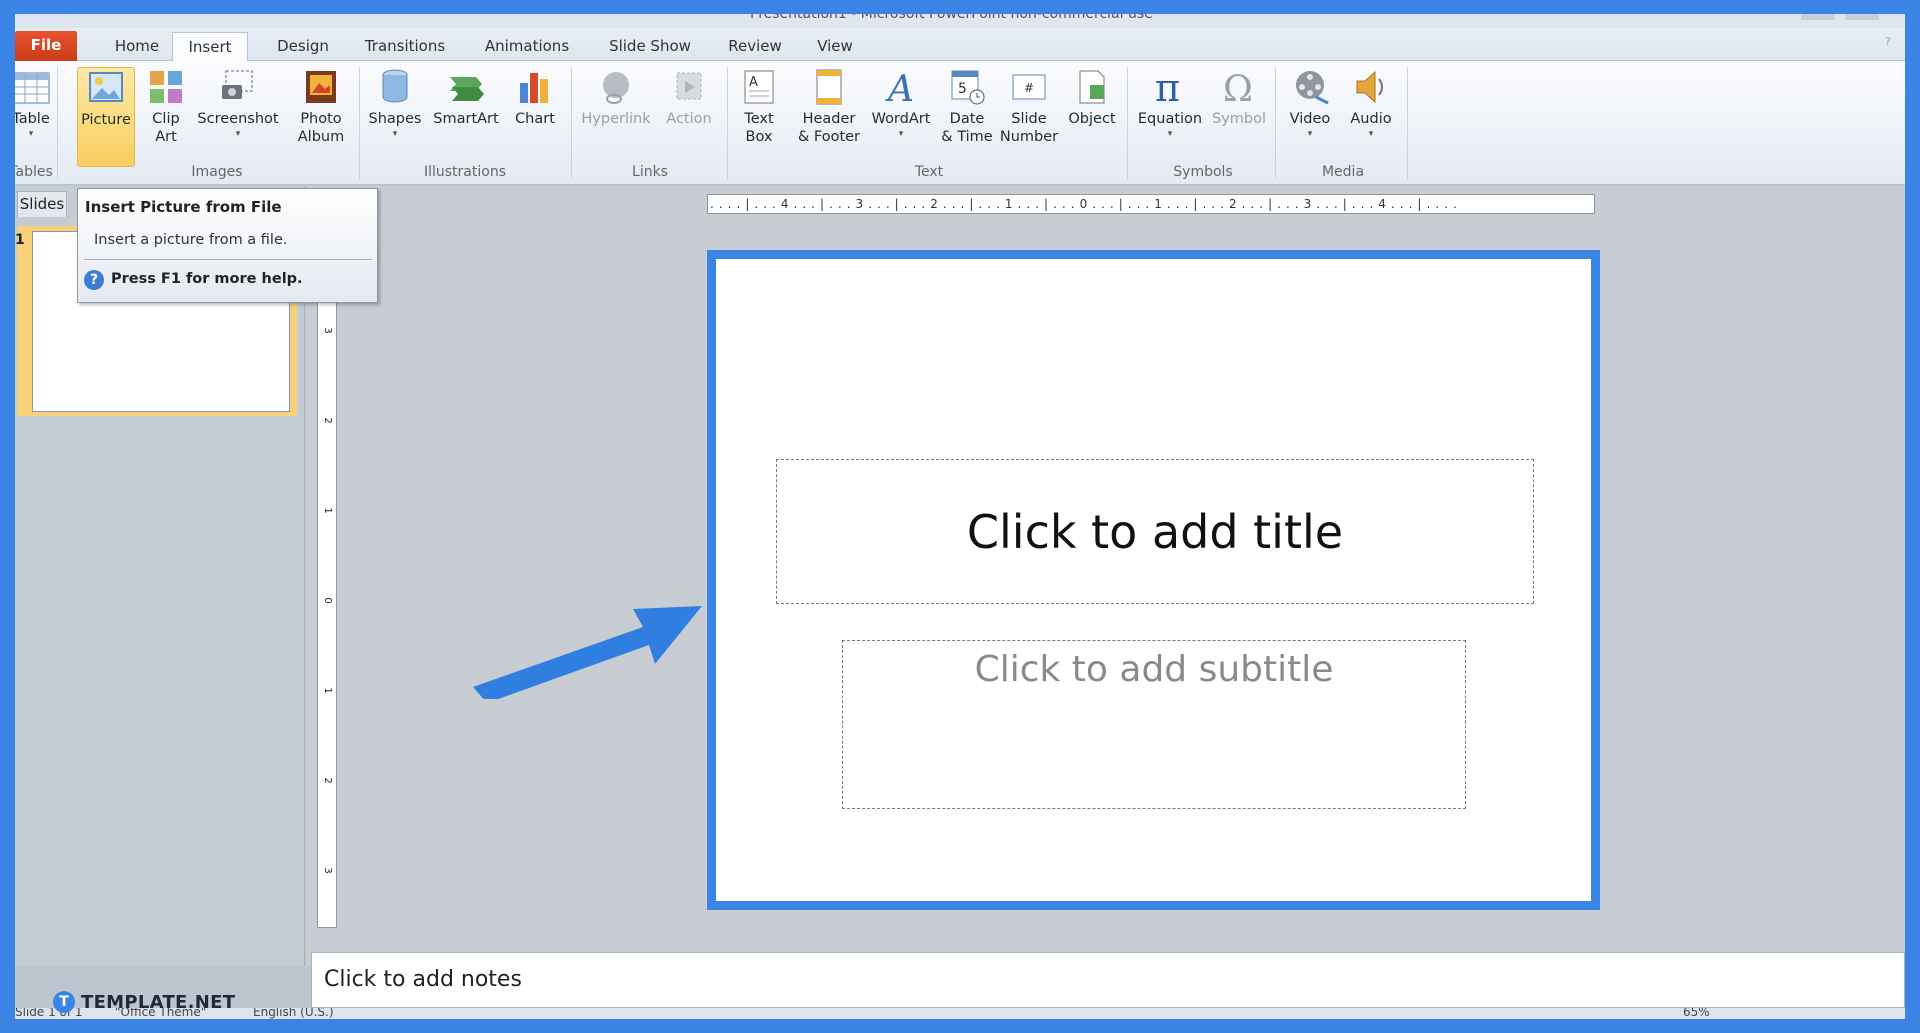 This screenshot has width=1920, height=1033. Describe the element at coordinates (137, 46) in the screenshot. I see `tab-home: Home` at that location.